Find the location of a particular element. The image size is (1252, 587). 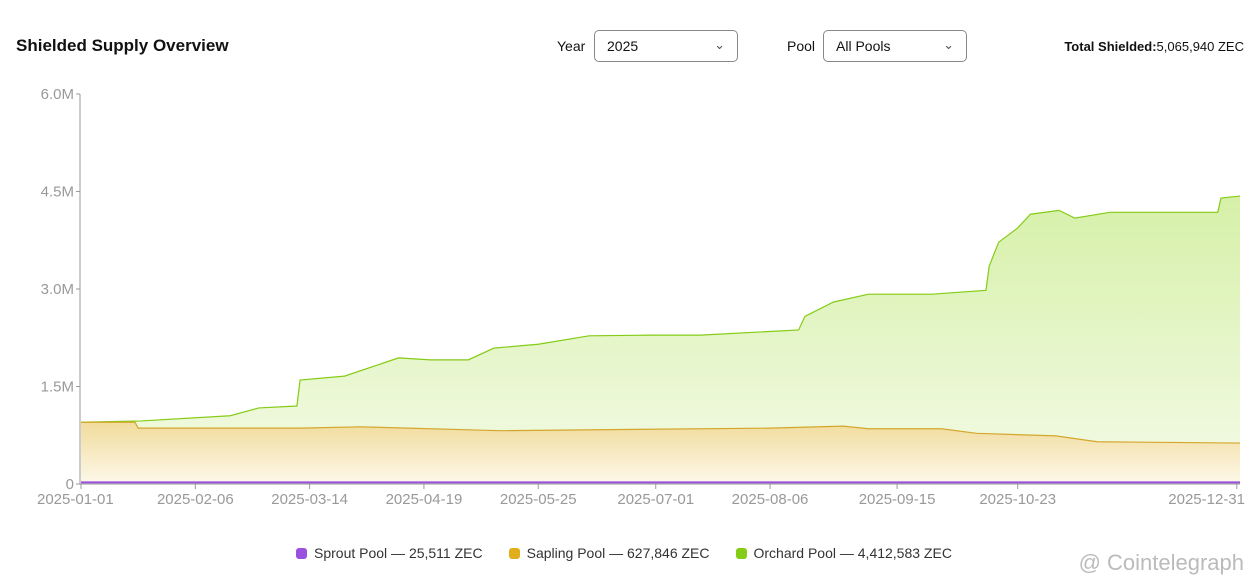

legend-label: Sprout Pool — 25,511 ZEC is located at coordinates (398, 553).